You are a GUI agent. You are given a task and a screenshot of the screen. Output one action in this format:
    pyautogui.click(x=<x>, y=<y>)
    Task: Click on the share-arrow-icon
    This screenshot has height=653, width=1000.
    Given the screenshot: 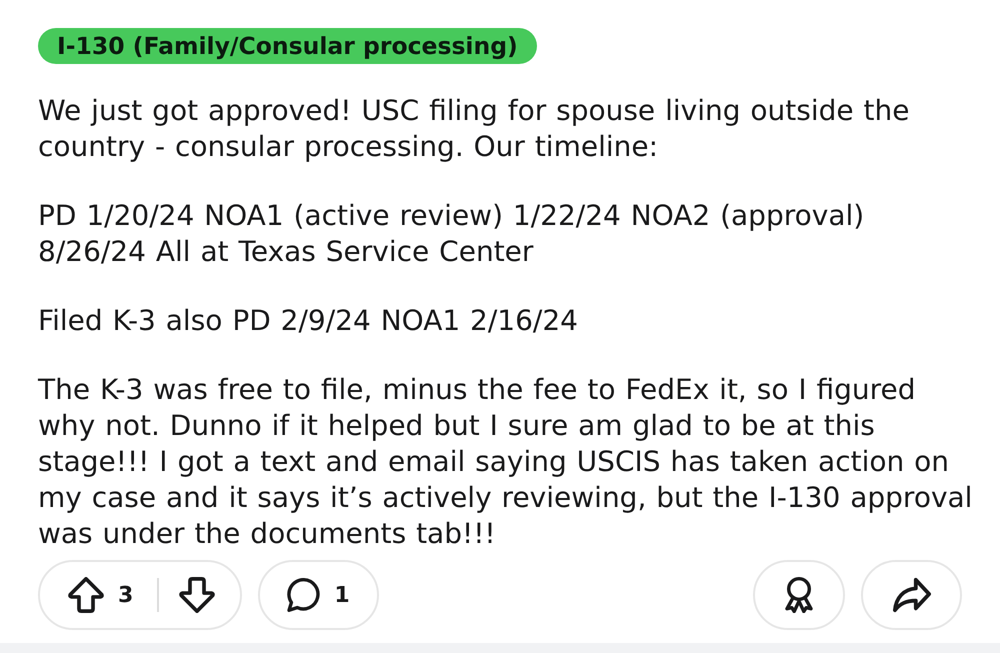 What is the action you would take?
    pyautogui.click(x=911, y=595)
    